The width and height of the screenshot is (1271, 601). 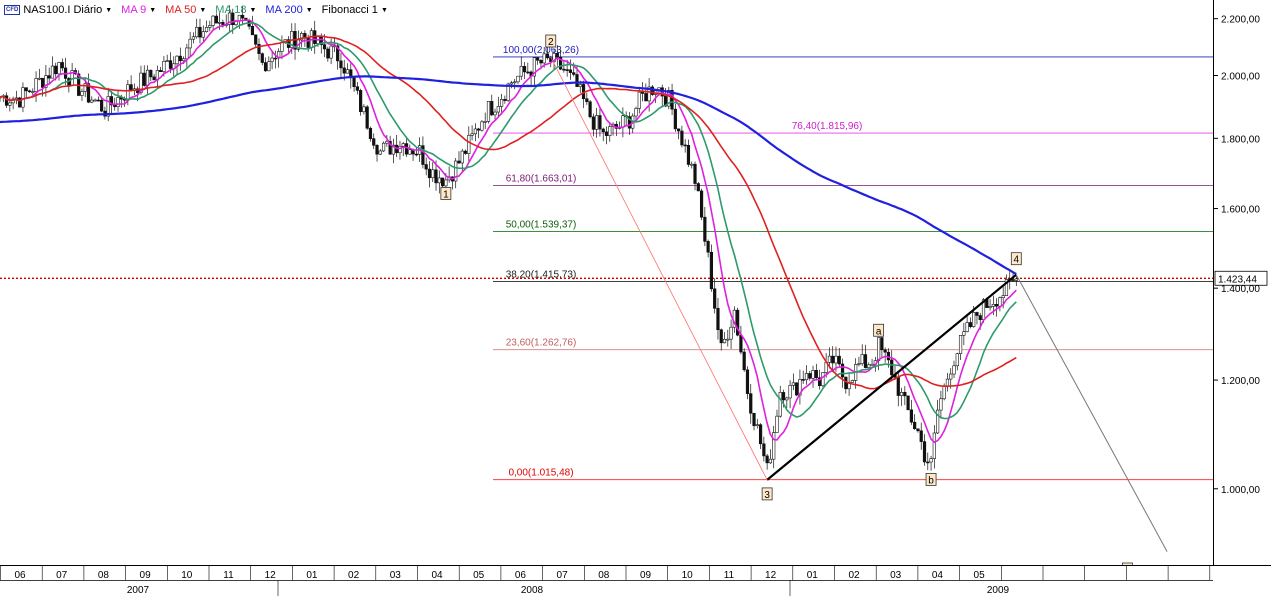 I want to click on y-tick-label: 1.800,00, so click(x=1240, y=139).